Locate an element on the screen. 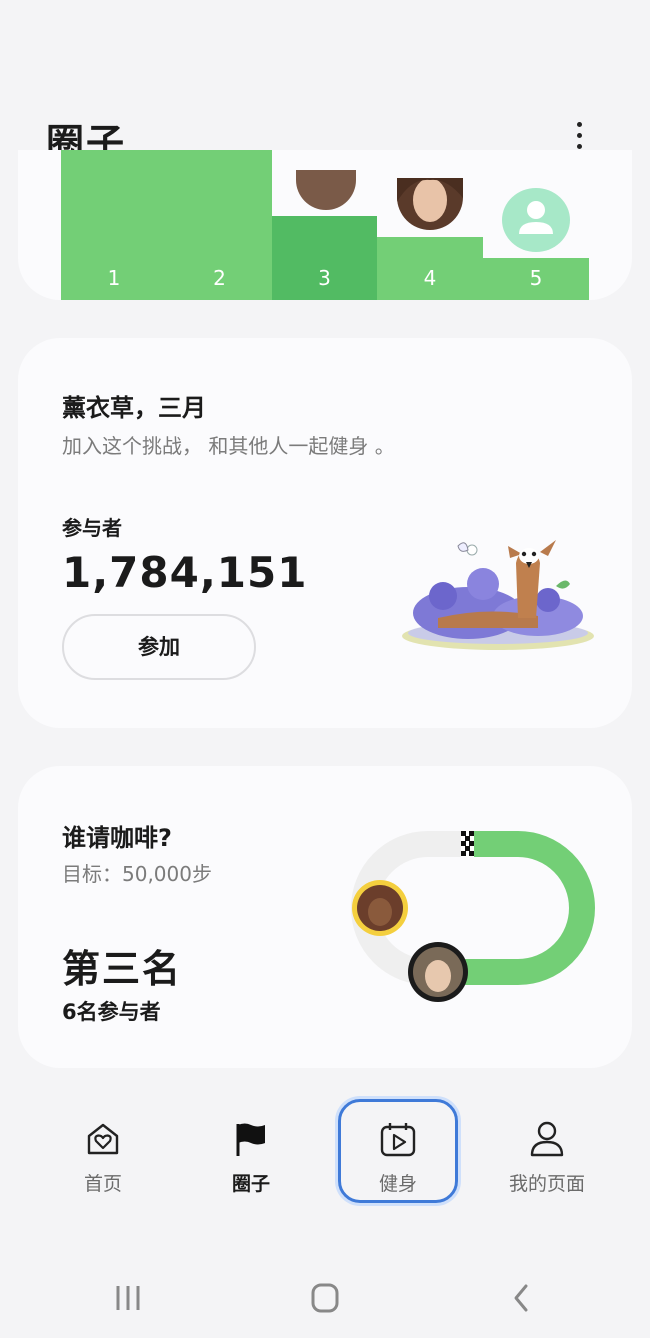 This screenshot has width=650, height=1338. nav-circles-label: 圈子 is located at coordinates (250, 1184).